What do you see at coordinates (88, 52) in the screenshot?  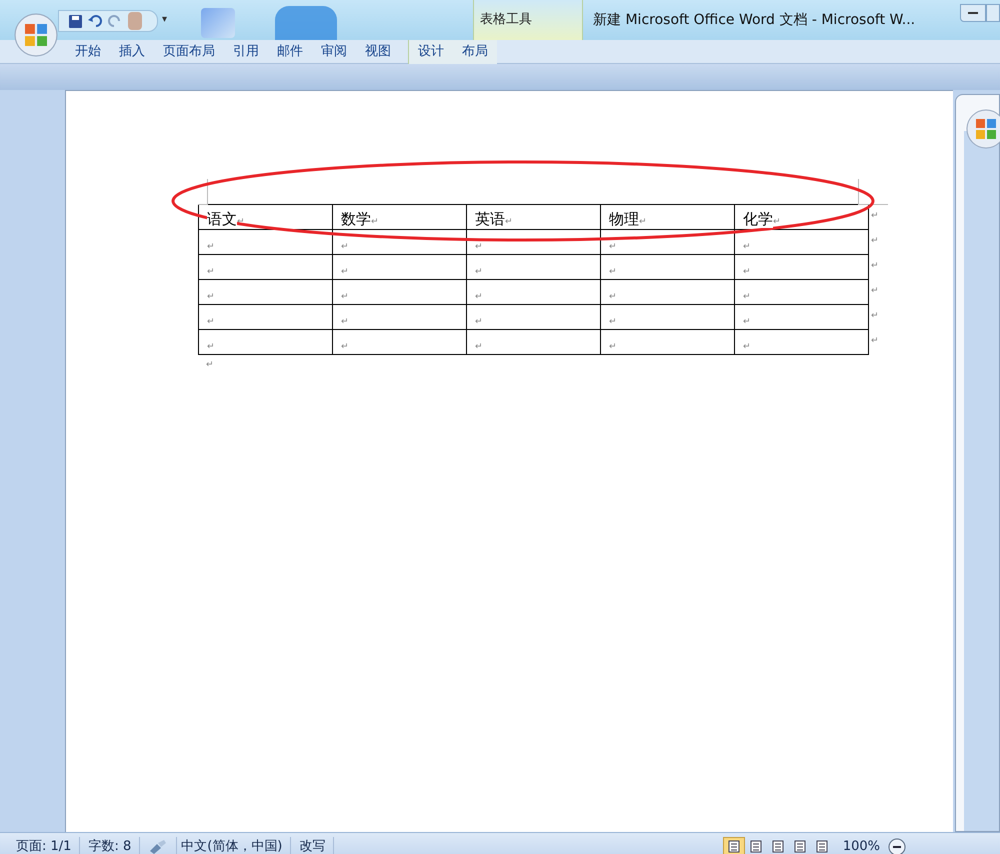 I see `ribbon-tab: 开始` at bounding box center [88, 52].